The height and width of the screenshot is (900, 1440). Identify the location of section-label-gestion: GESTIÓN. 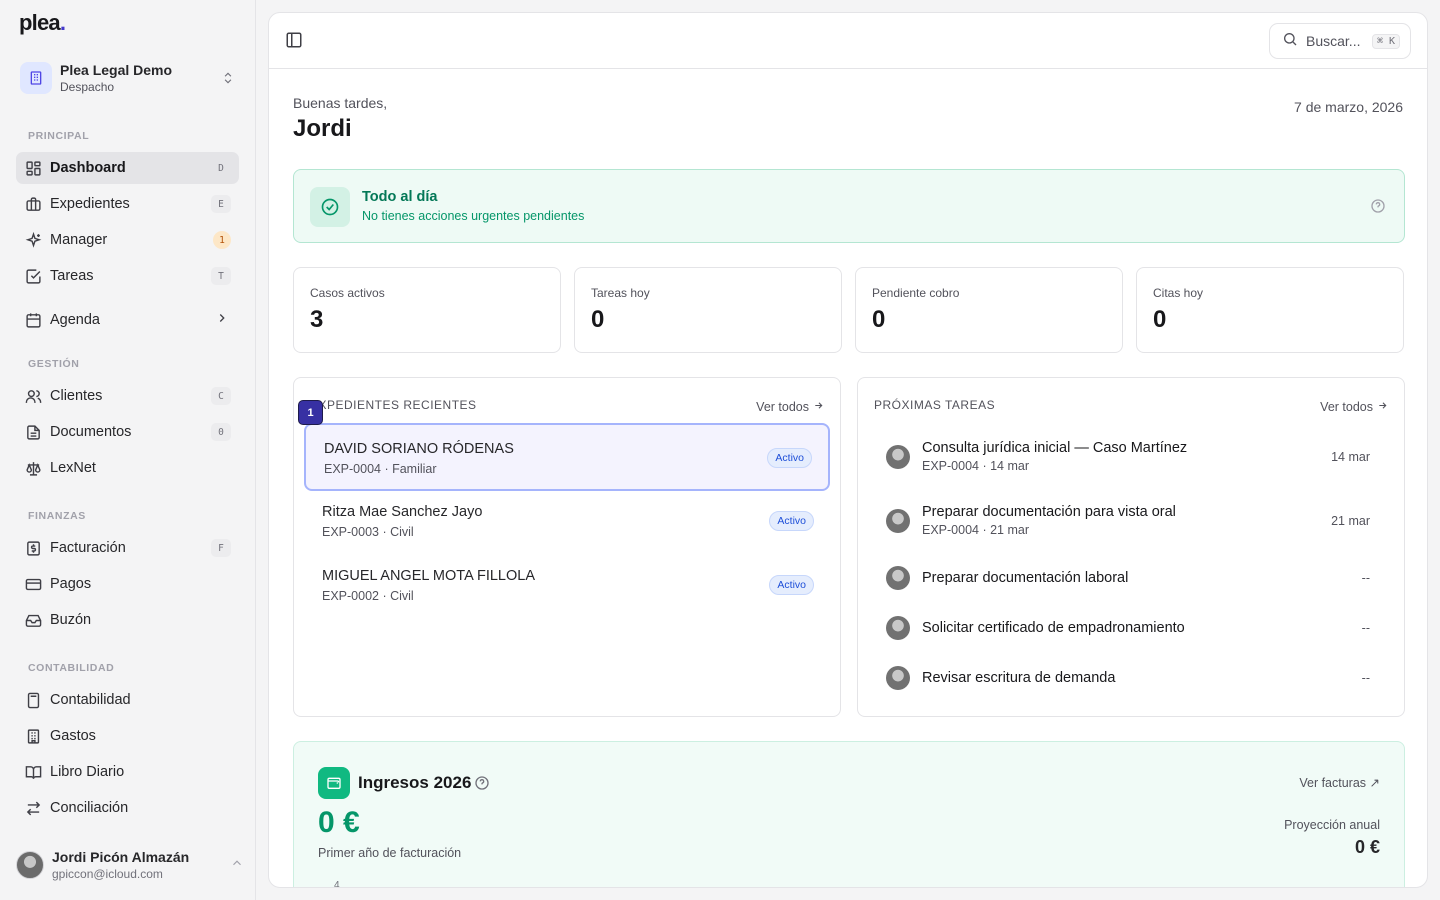
(54, 364).